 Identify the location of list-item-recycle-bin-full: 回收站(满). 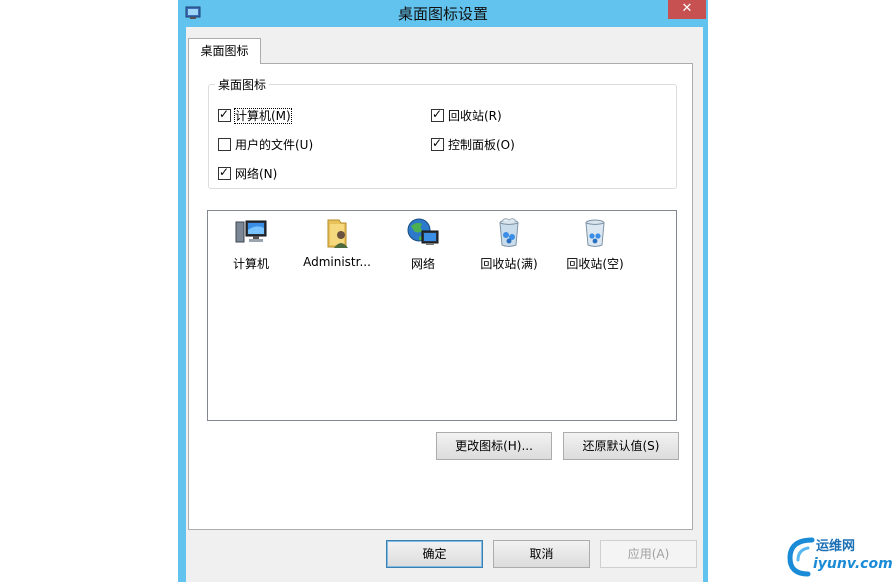
(509, 245).